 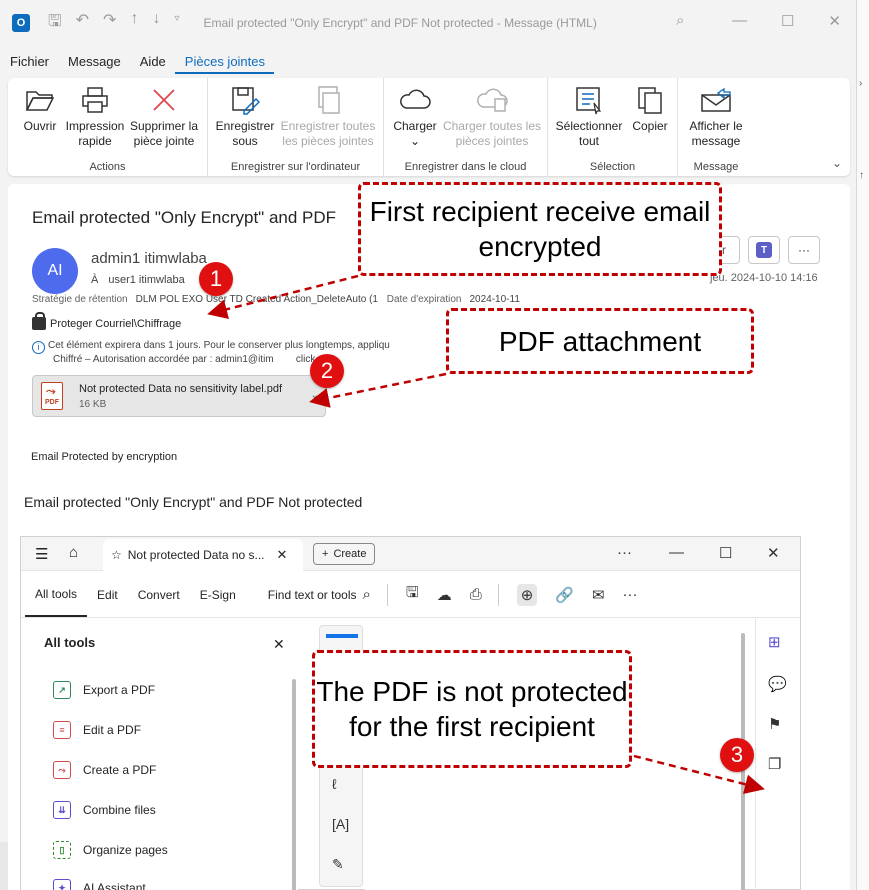 What do you see at coordinates (837, 163) in the screenshot?
I see `collapse-ribbon-icon: ⌄` at bounding box center [837, 163].